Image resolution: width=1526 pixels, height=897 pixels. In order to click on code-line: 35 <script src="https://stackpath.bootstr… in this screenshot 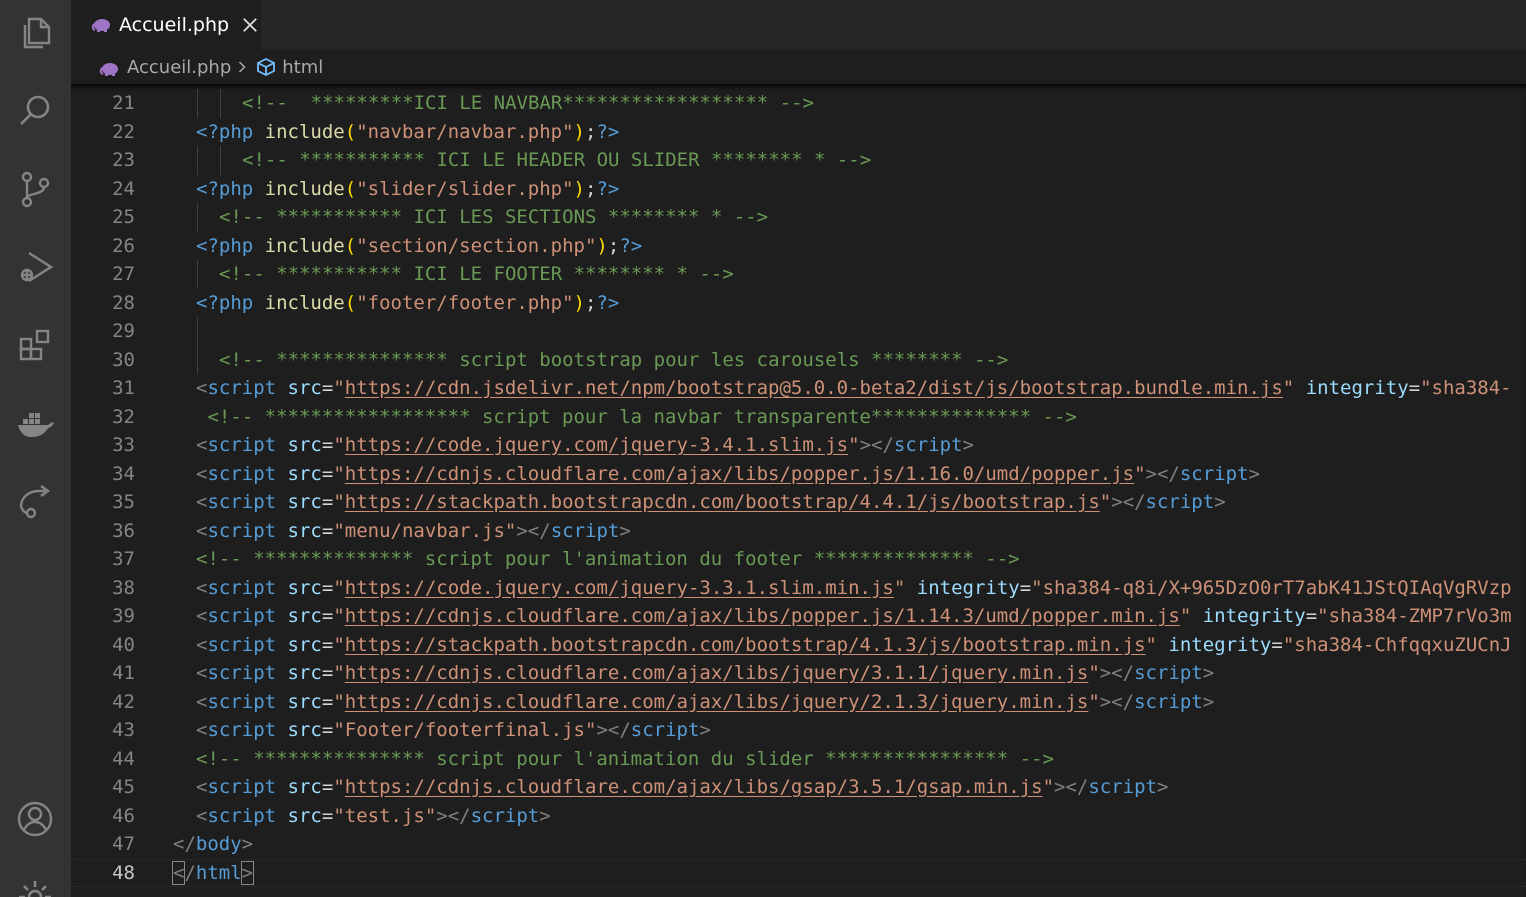, I will do `click(798, 502)`.